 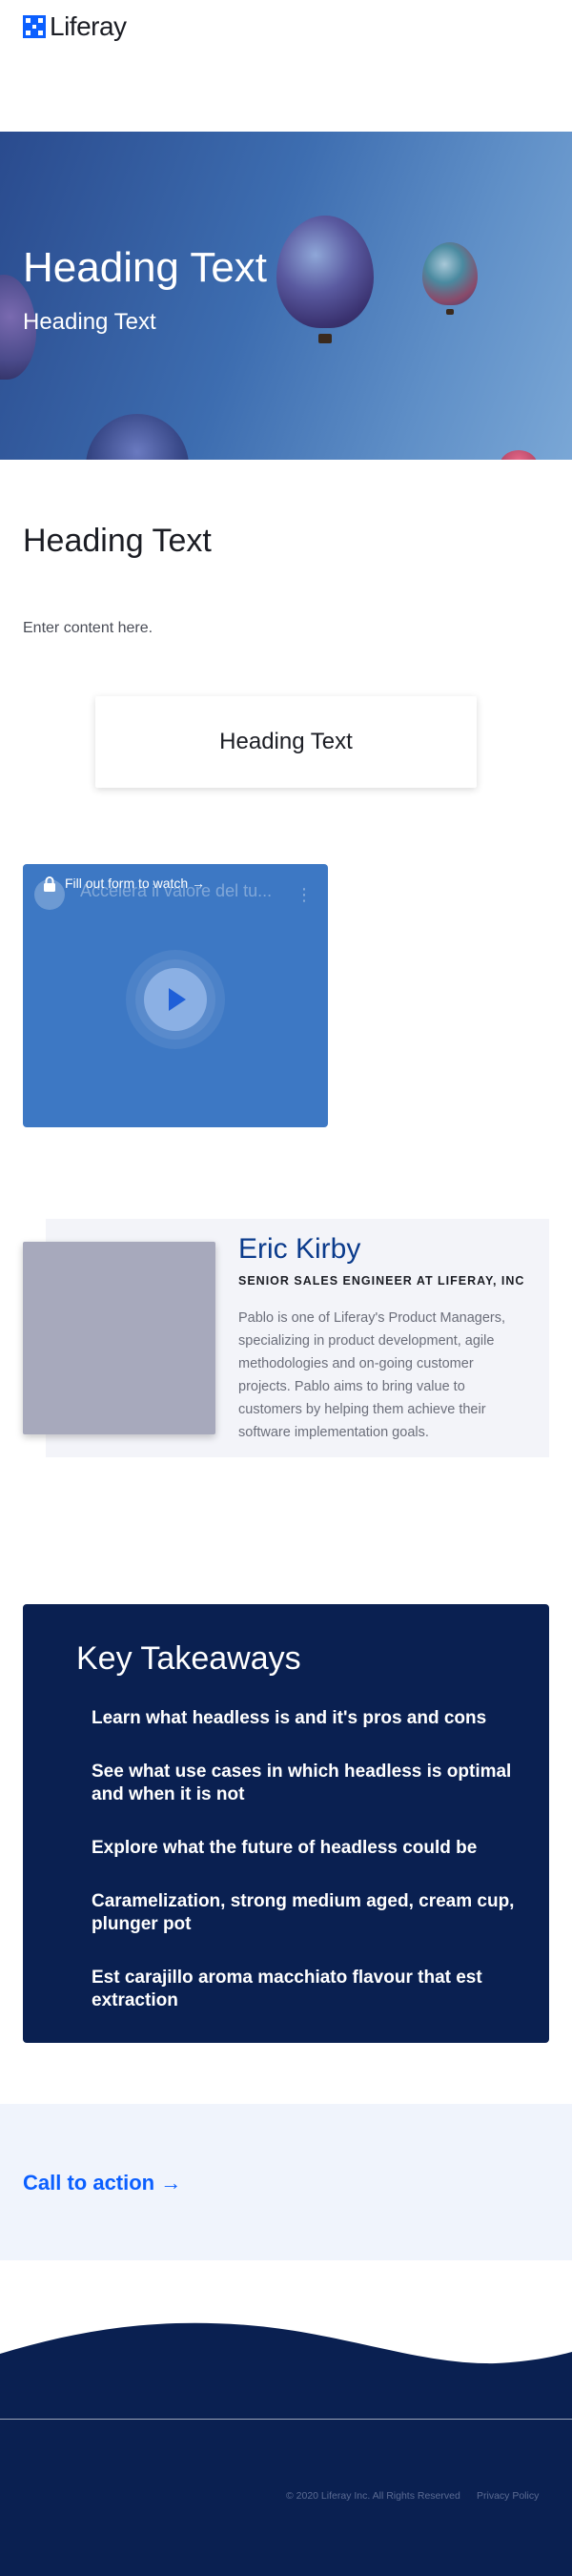 What do you see at coordinates (102, 2183) in the screenshot?
I see `call-to-action-link: Call to action →` at bounding box center [102, 2183].